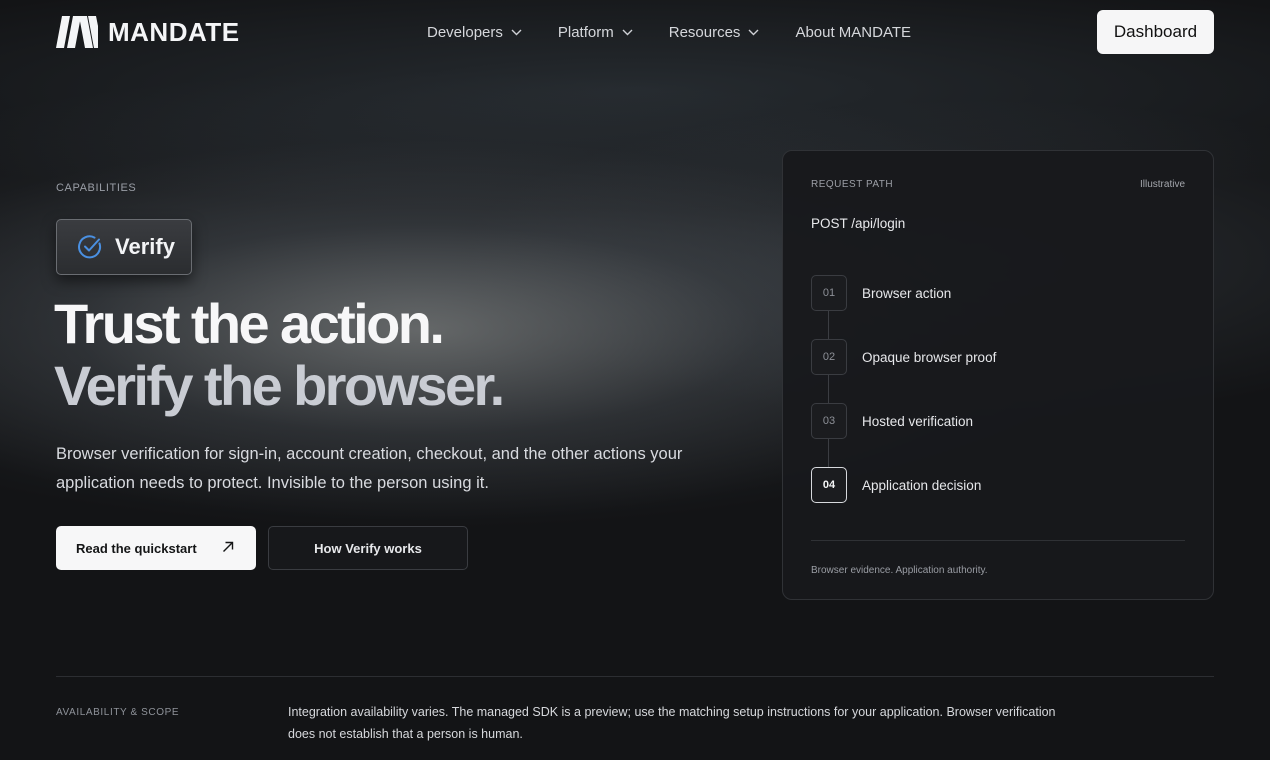  What do you see at coordinates (1155, 32) in the screenshot?
I see `dashboard-button: Dashboard` at bounding box center [1155, 32].